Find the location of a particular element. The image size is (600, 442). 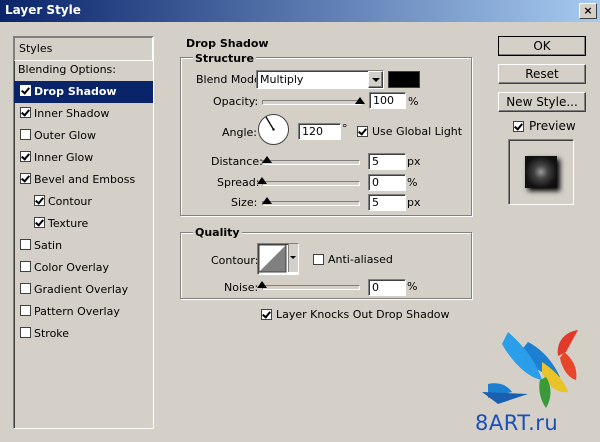

style-item: Gradient Overlay is located at coordinates (83, 290).